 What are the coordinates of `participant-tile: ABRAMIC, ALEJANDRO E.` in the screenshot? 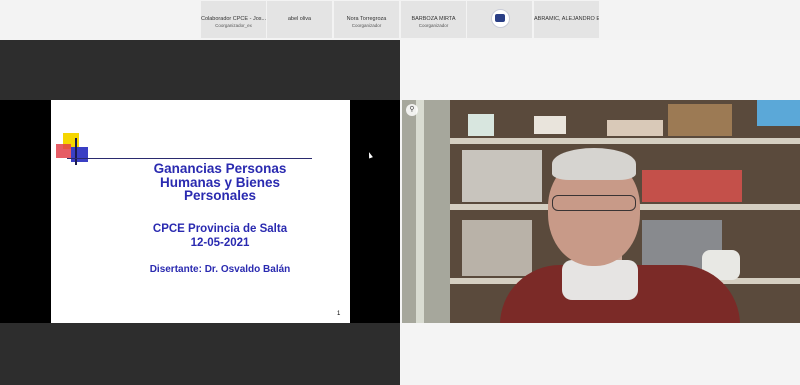 It's located at (566, 19).